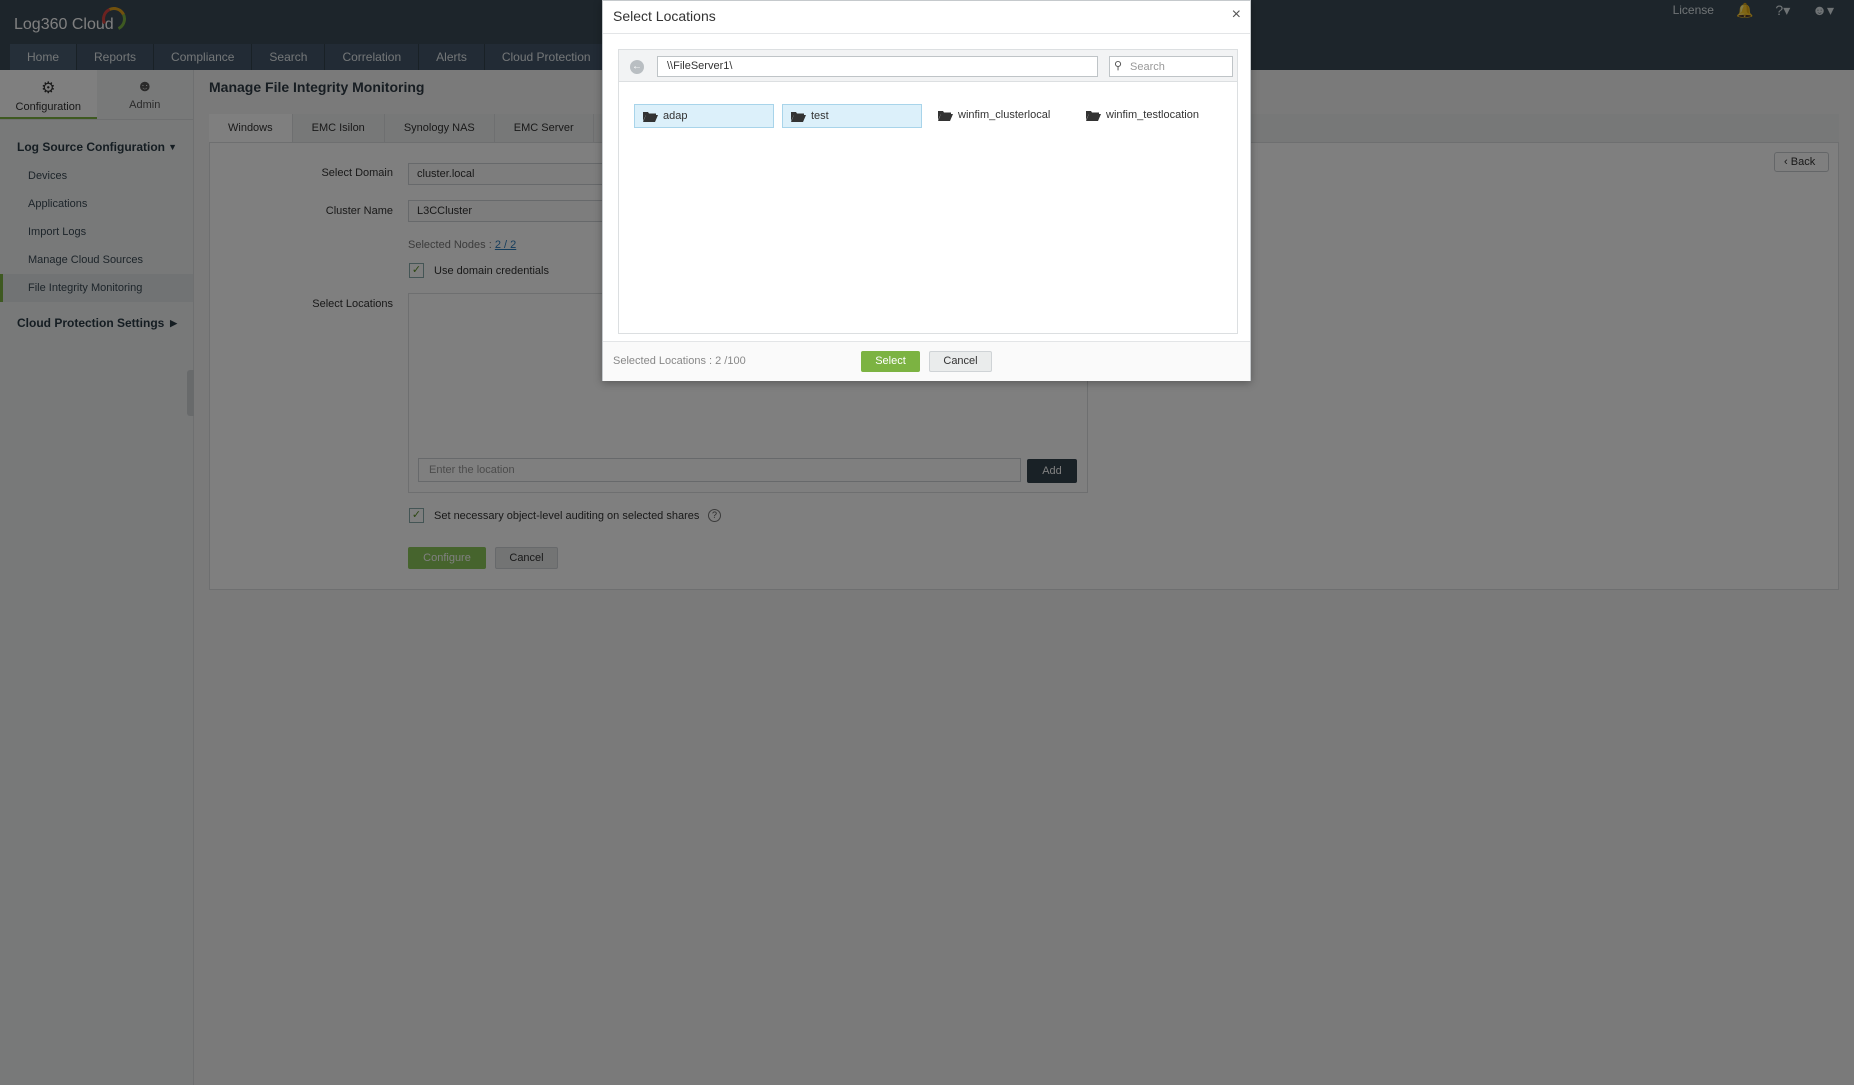 The height and width of the screenshot is (1085, 1854). What do you see at coordinates (852, 116) in the screenshot?
I see `folder-item-test: test` at bounding box center [852, 116].